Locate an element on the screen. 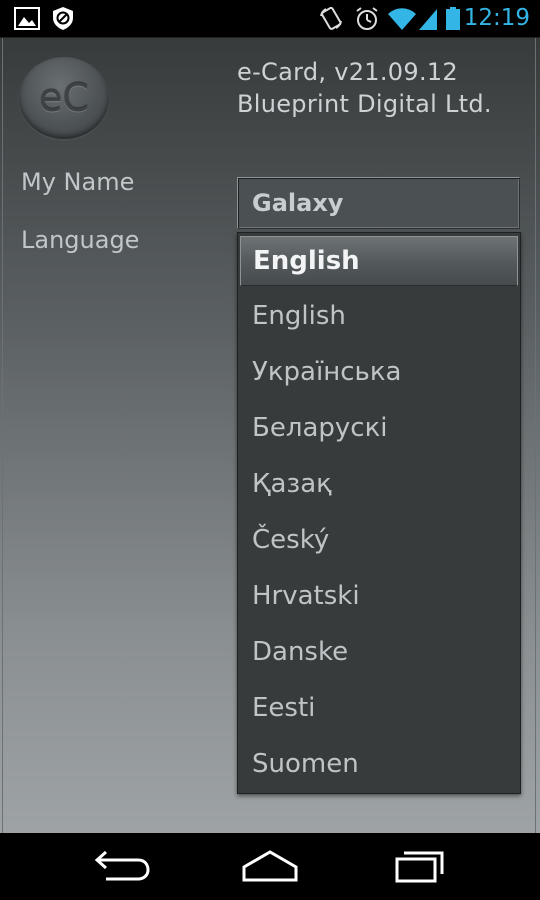 The image size is (540, 900). app-company: Blueprint Digital Ltd. is located at coordinates (364, 104).